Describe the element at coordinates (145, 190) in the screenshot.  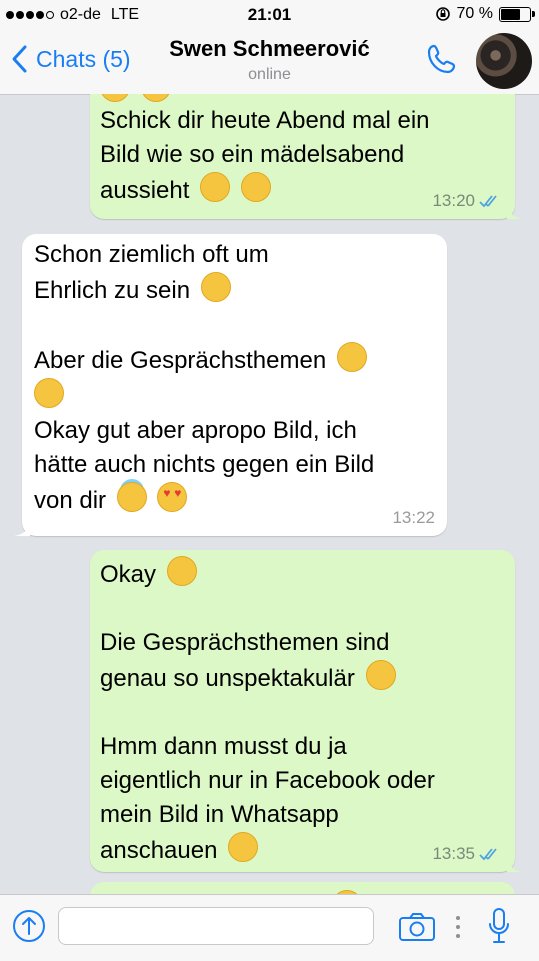
I see `message-text: aussieht` at that location.